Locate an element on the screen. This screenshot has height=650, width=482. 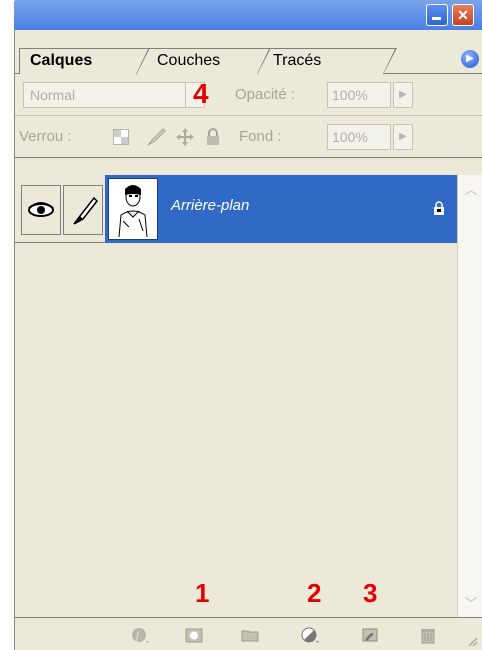
lock-all-icon is located at coordinates (213, 137).